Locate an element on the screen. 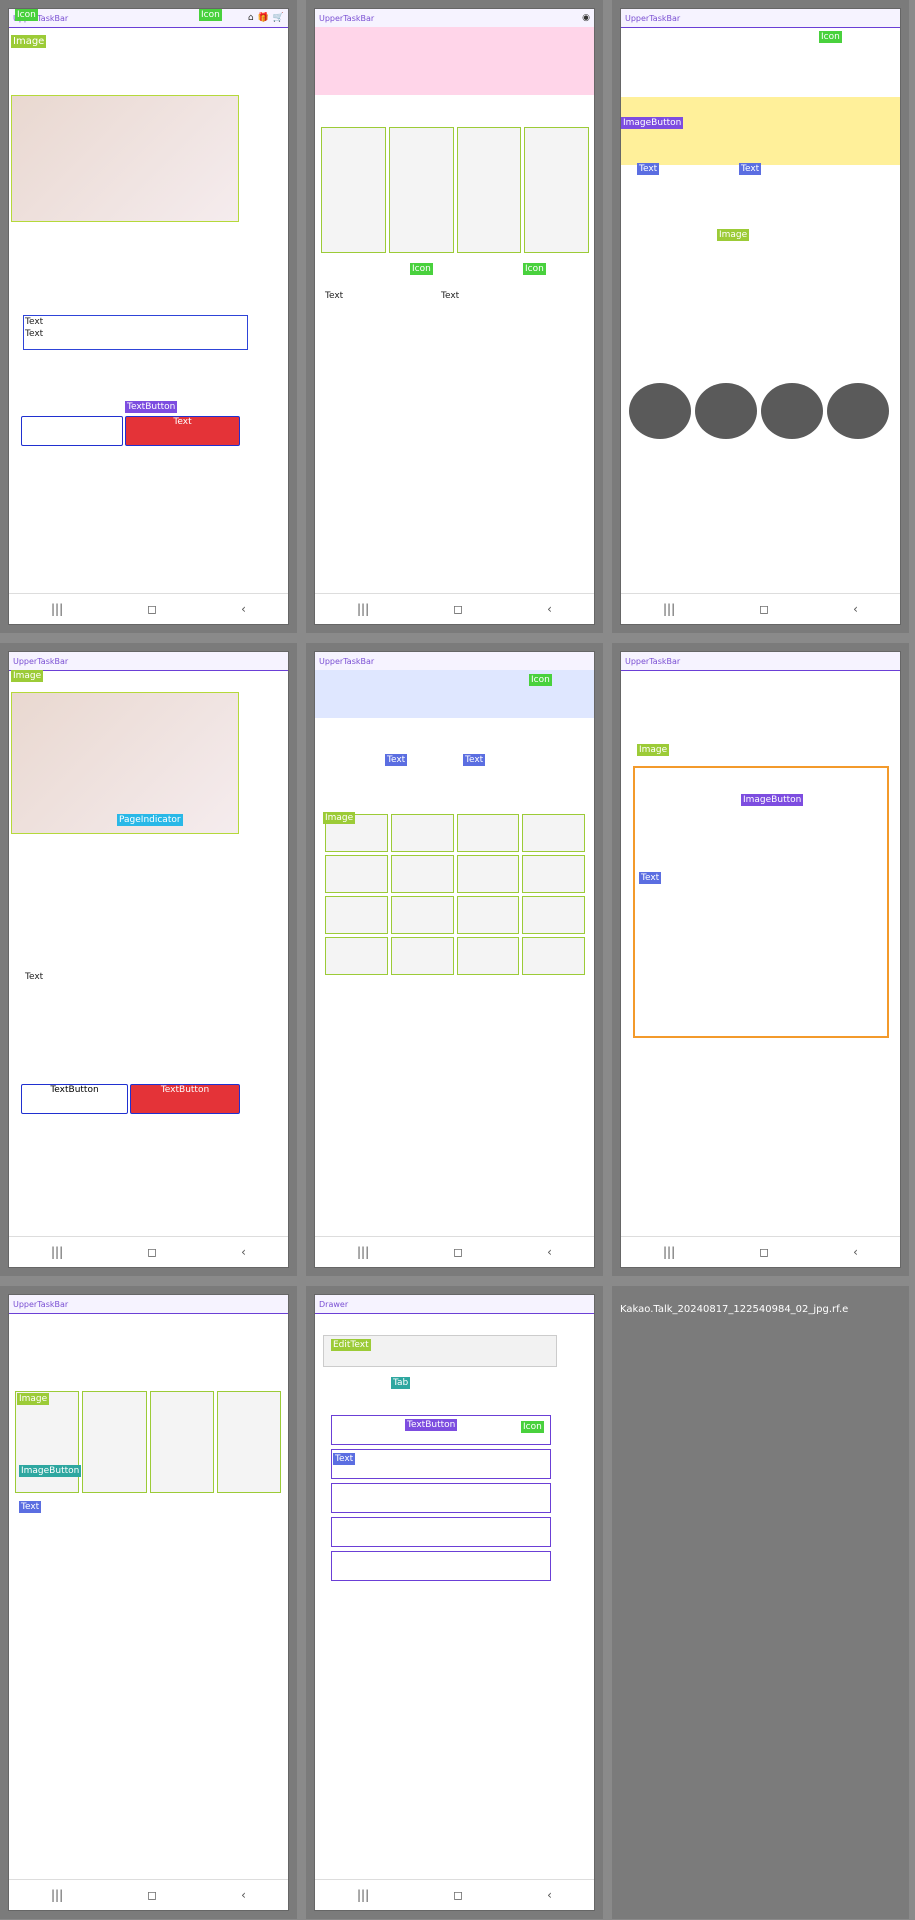 Image resolution: width=915 pixels, height=1920 pixels. header-icons-2: ◉ is located at coordinates (586, 18).